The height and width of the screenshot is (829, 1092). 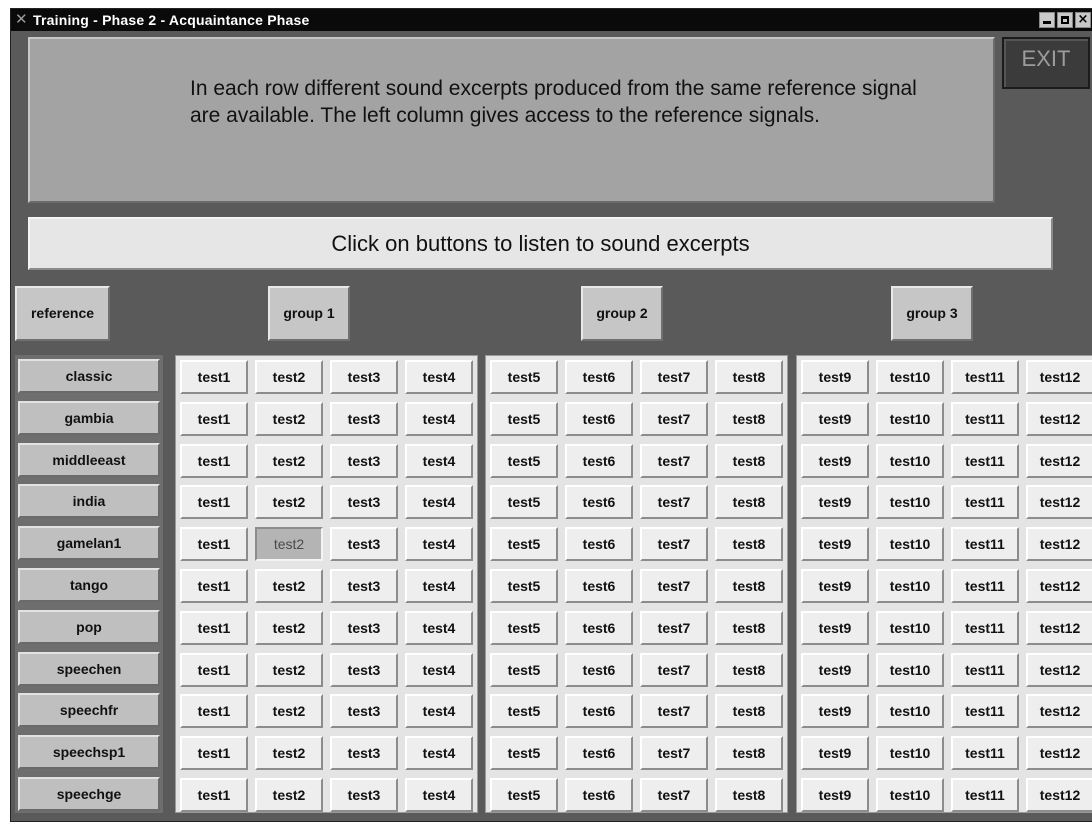 What do you see at coordinates (309, 313) in the screenshot?
I see `group-1-button: group 1` at bounding box center [309, 313].